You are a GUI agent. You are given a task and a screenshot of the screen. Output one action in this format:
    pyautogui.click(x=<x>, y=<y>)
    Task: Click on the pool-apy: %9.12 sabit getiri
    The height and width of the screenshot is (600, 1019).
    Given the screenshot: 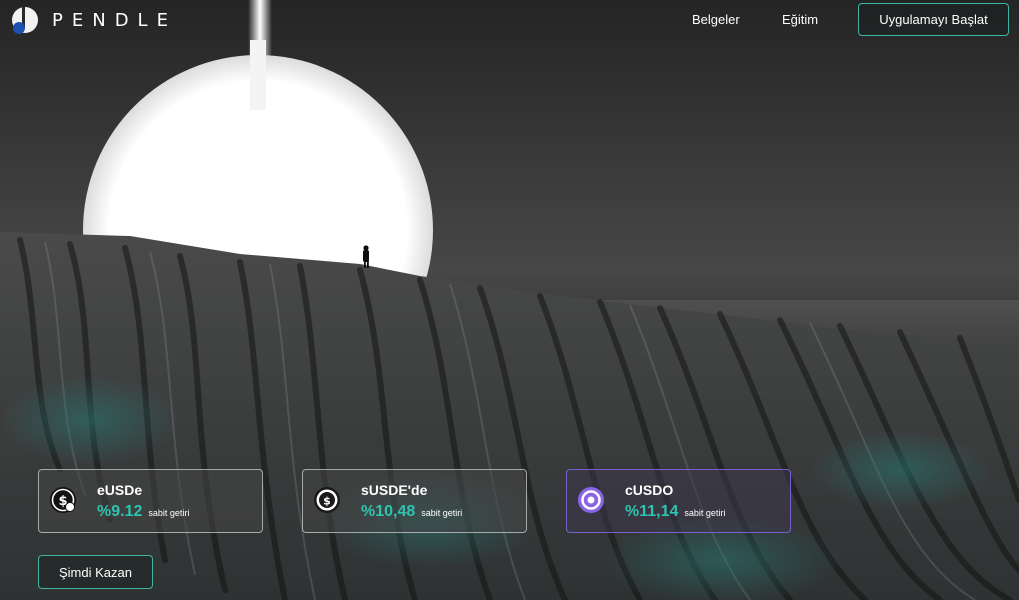 What is the action you would take?
    pyautogui.click(x=143, y=512)
    